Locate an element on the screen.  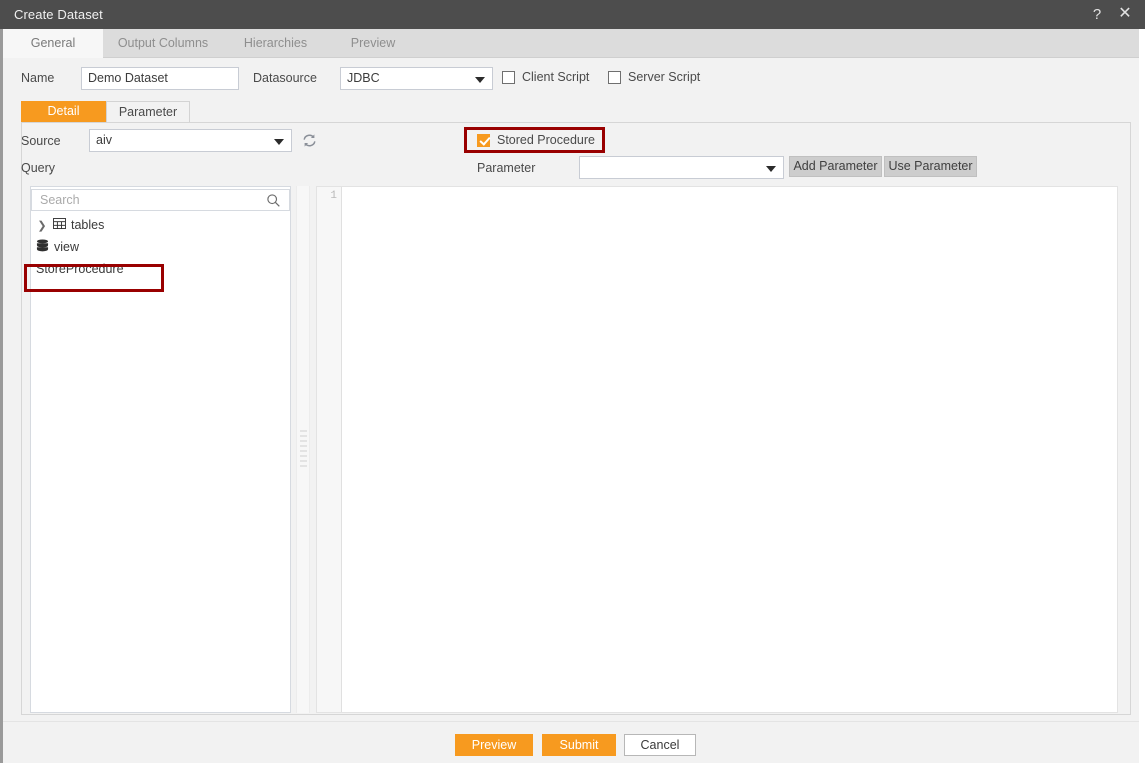
tab-parameter: Parameter is located at coordinates (148, 111).